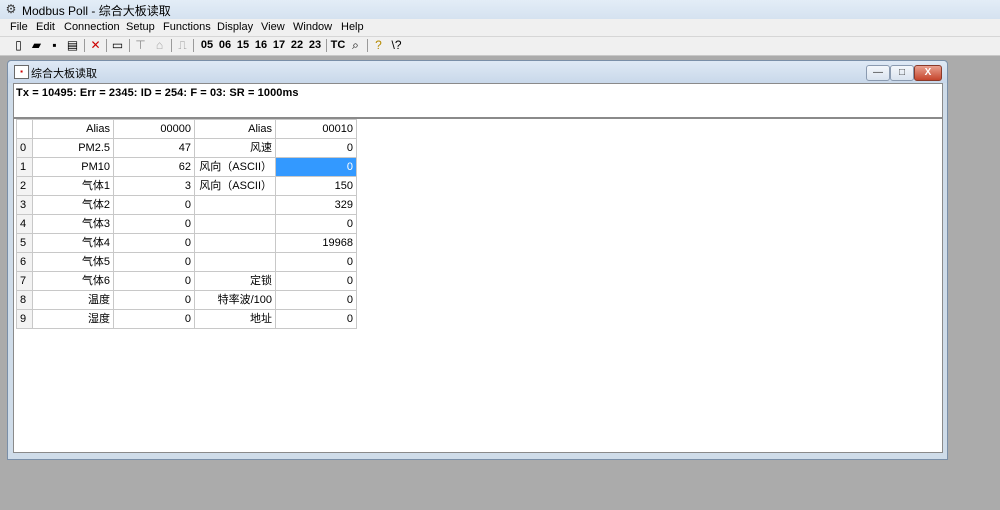 Image resolution: width=1000 pixels, height=510 pixels. What do you see at coordinates (316, 205) in the screenshot?
I see `value-cell: 329` at bounding box center [316, 205].